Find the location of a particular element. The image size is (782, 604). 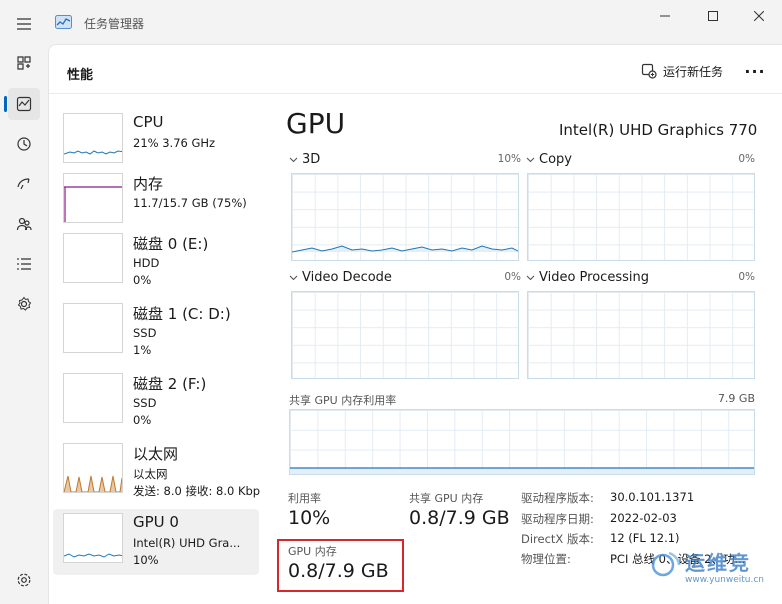

shared-memory-graph-label: 共享 GPU 内存利用率 is located at coordinates (343, 400).